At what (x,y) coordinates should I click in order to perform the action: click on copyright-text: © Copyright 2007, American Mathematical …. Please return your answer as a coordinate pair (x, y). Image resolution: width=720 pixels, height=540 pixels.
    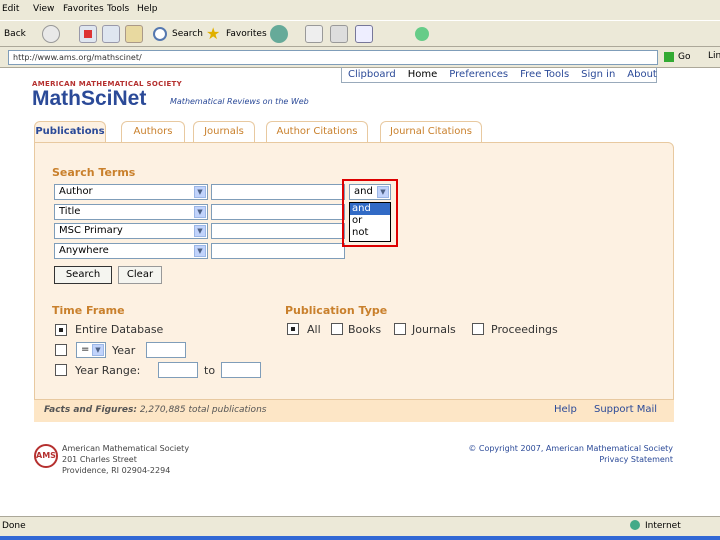
    Looking at the image, I should click on (564, 448).